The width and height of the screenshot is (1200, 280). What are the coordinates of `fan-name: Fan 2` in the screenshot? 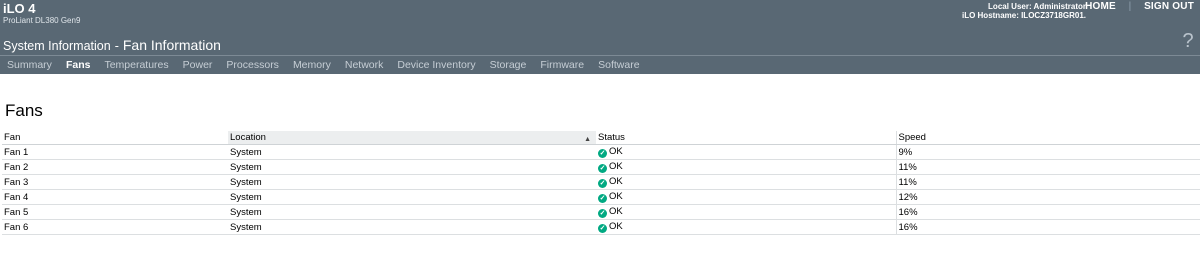 It's located at (115, 167).